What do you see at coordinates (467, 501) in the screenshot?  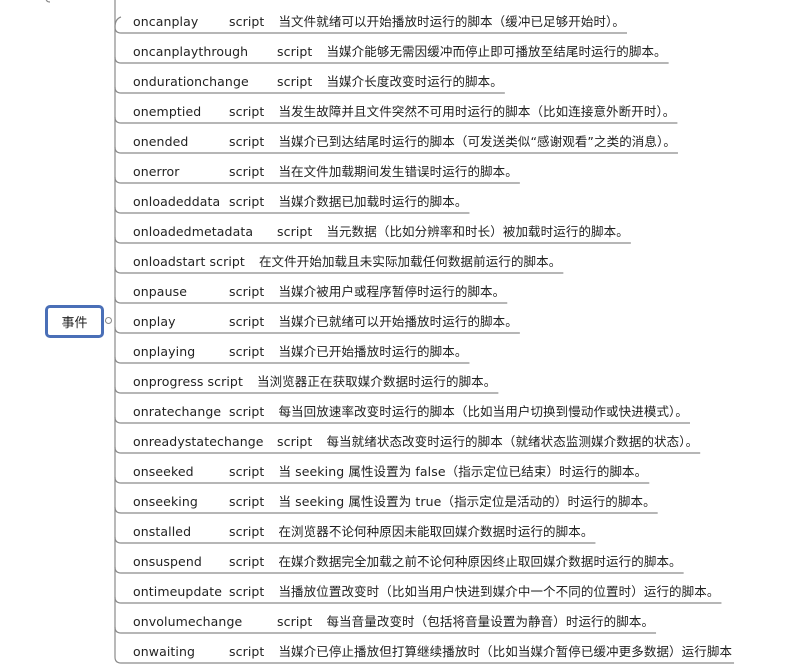 I see `event-description: 当 seeking 属性设置为 true（指示定位是活动的）时运行的脚本。` at bounding box center [467, 501].